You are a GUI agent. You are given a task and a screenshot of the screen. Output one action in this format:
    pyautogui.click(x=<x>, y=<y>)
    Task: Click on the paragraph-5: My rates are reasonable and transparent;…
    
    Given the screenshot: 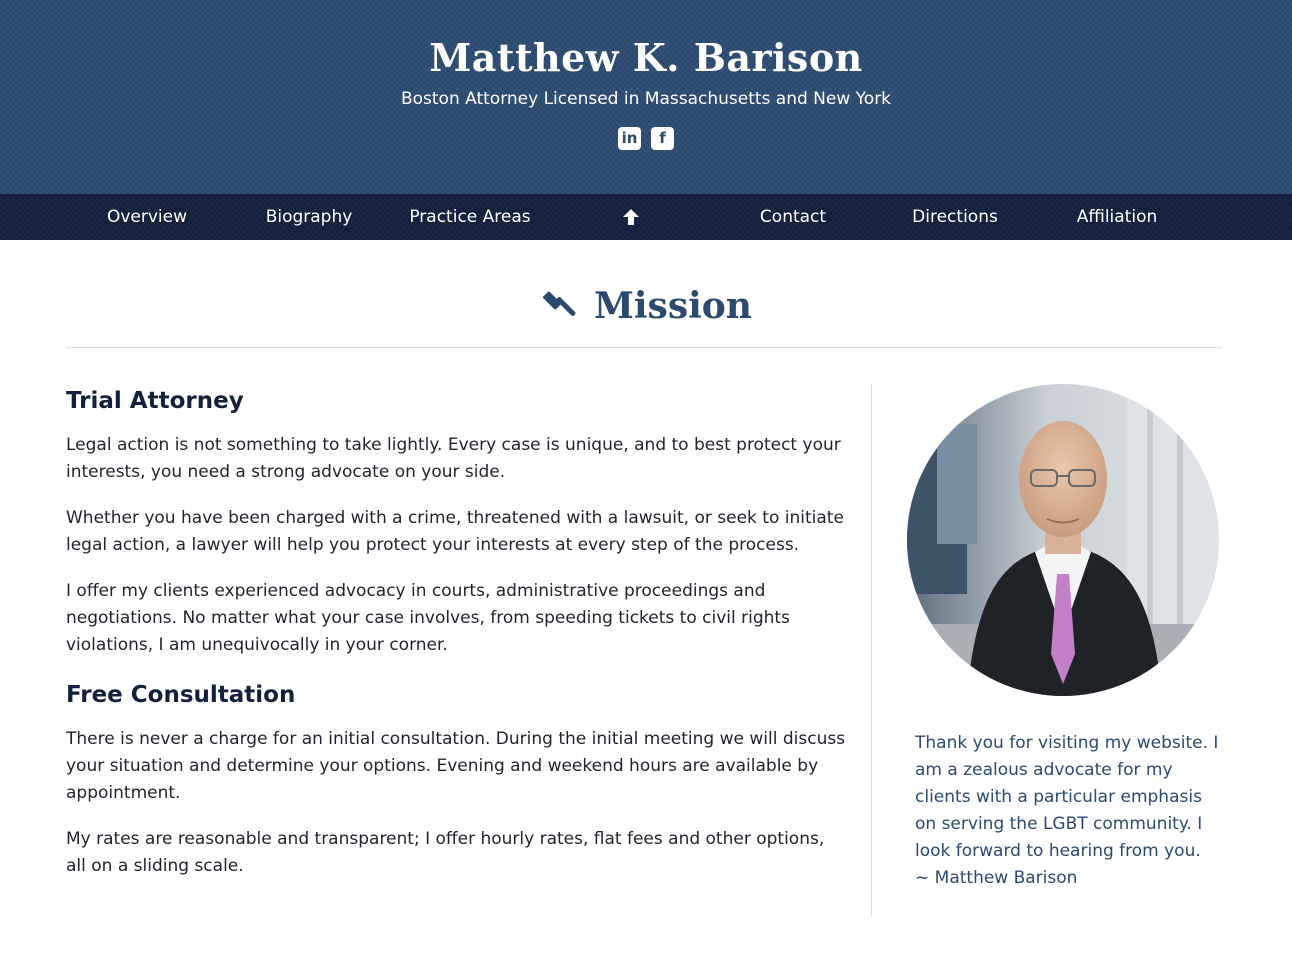 What is the action you would take?
    pyautogui.click(x=445, y=852)
    